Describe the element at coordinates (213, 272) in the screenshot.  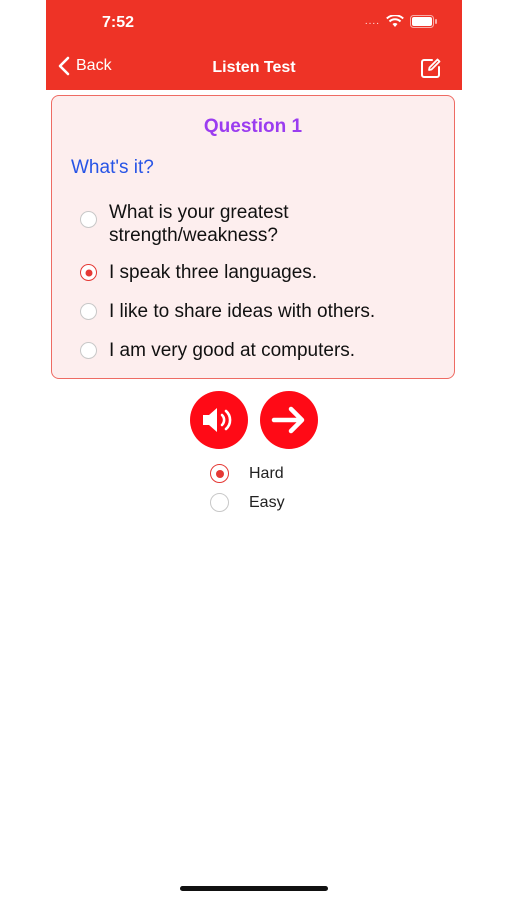
I see `answer-option-label: I speak three languages.` at that location.